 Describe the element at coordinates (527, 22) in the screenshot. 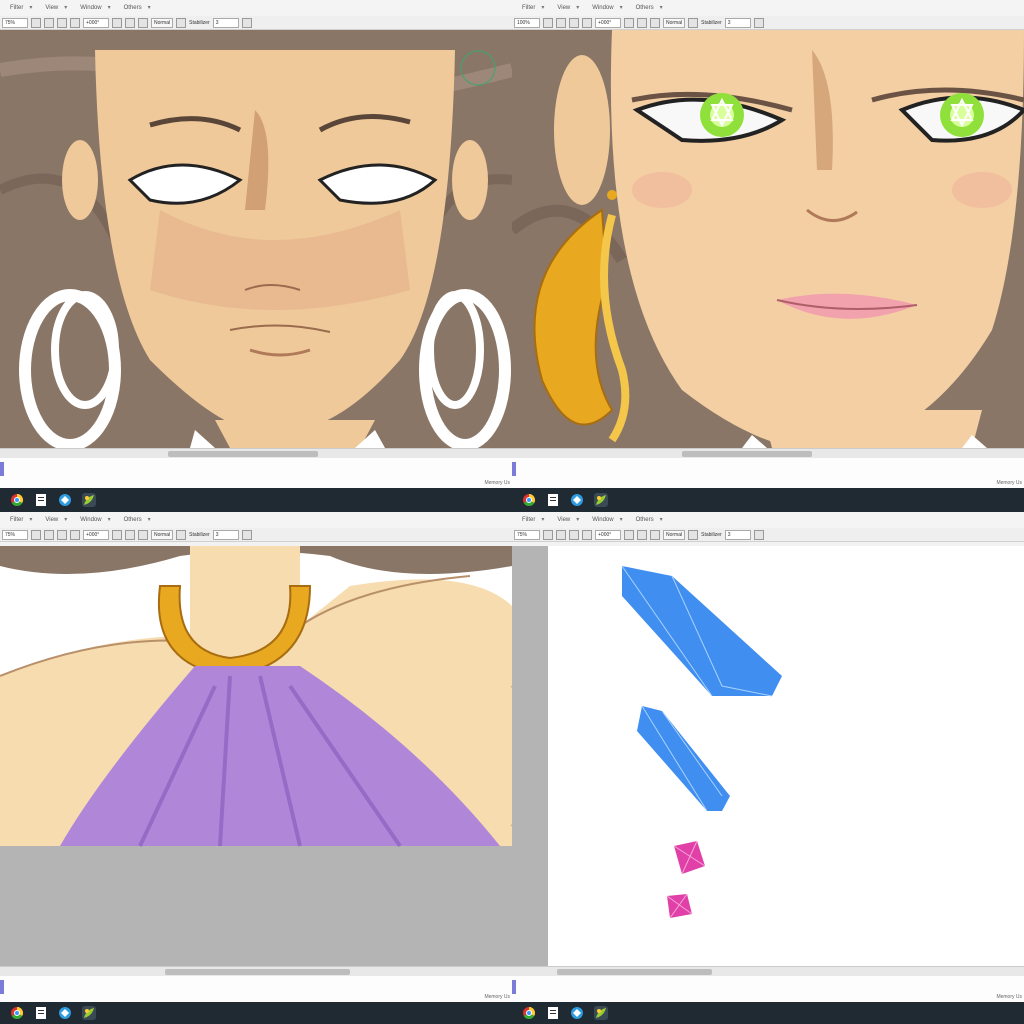

I see `zoom-field: 100%` at that location.